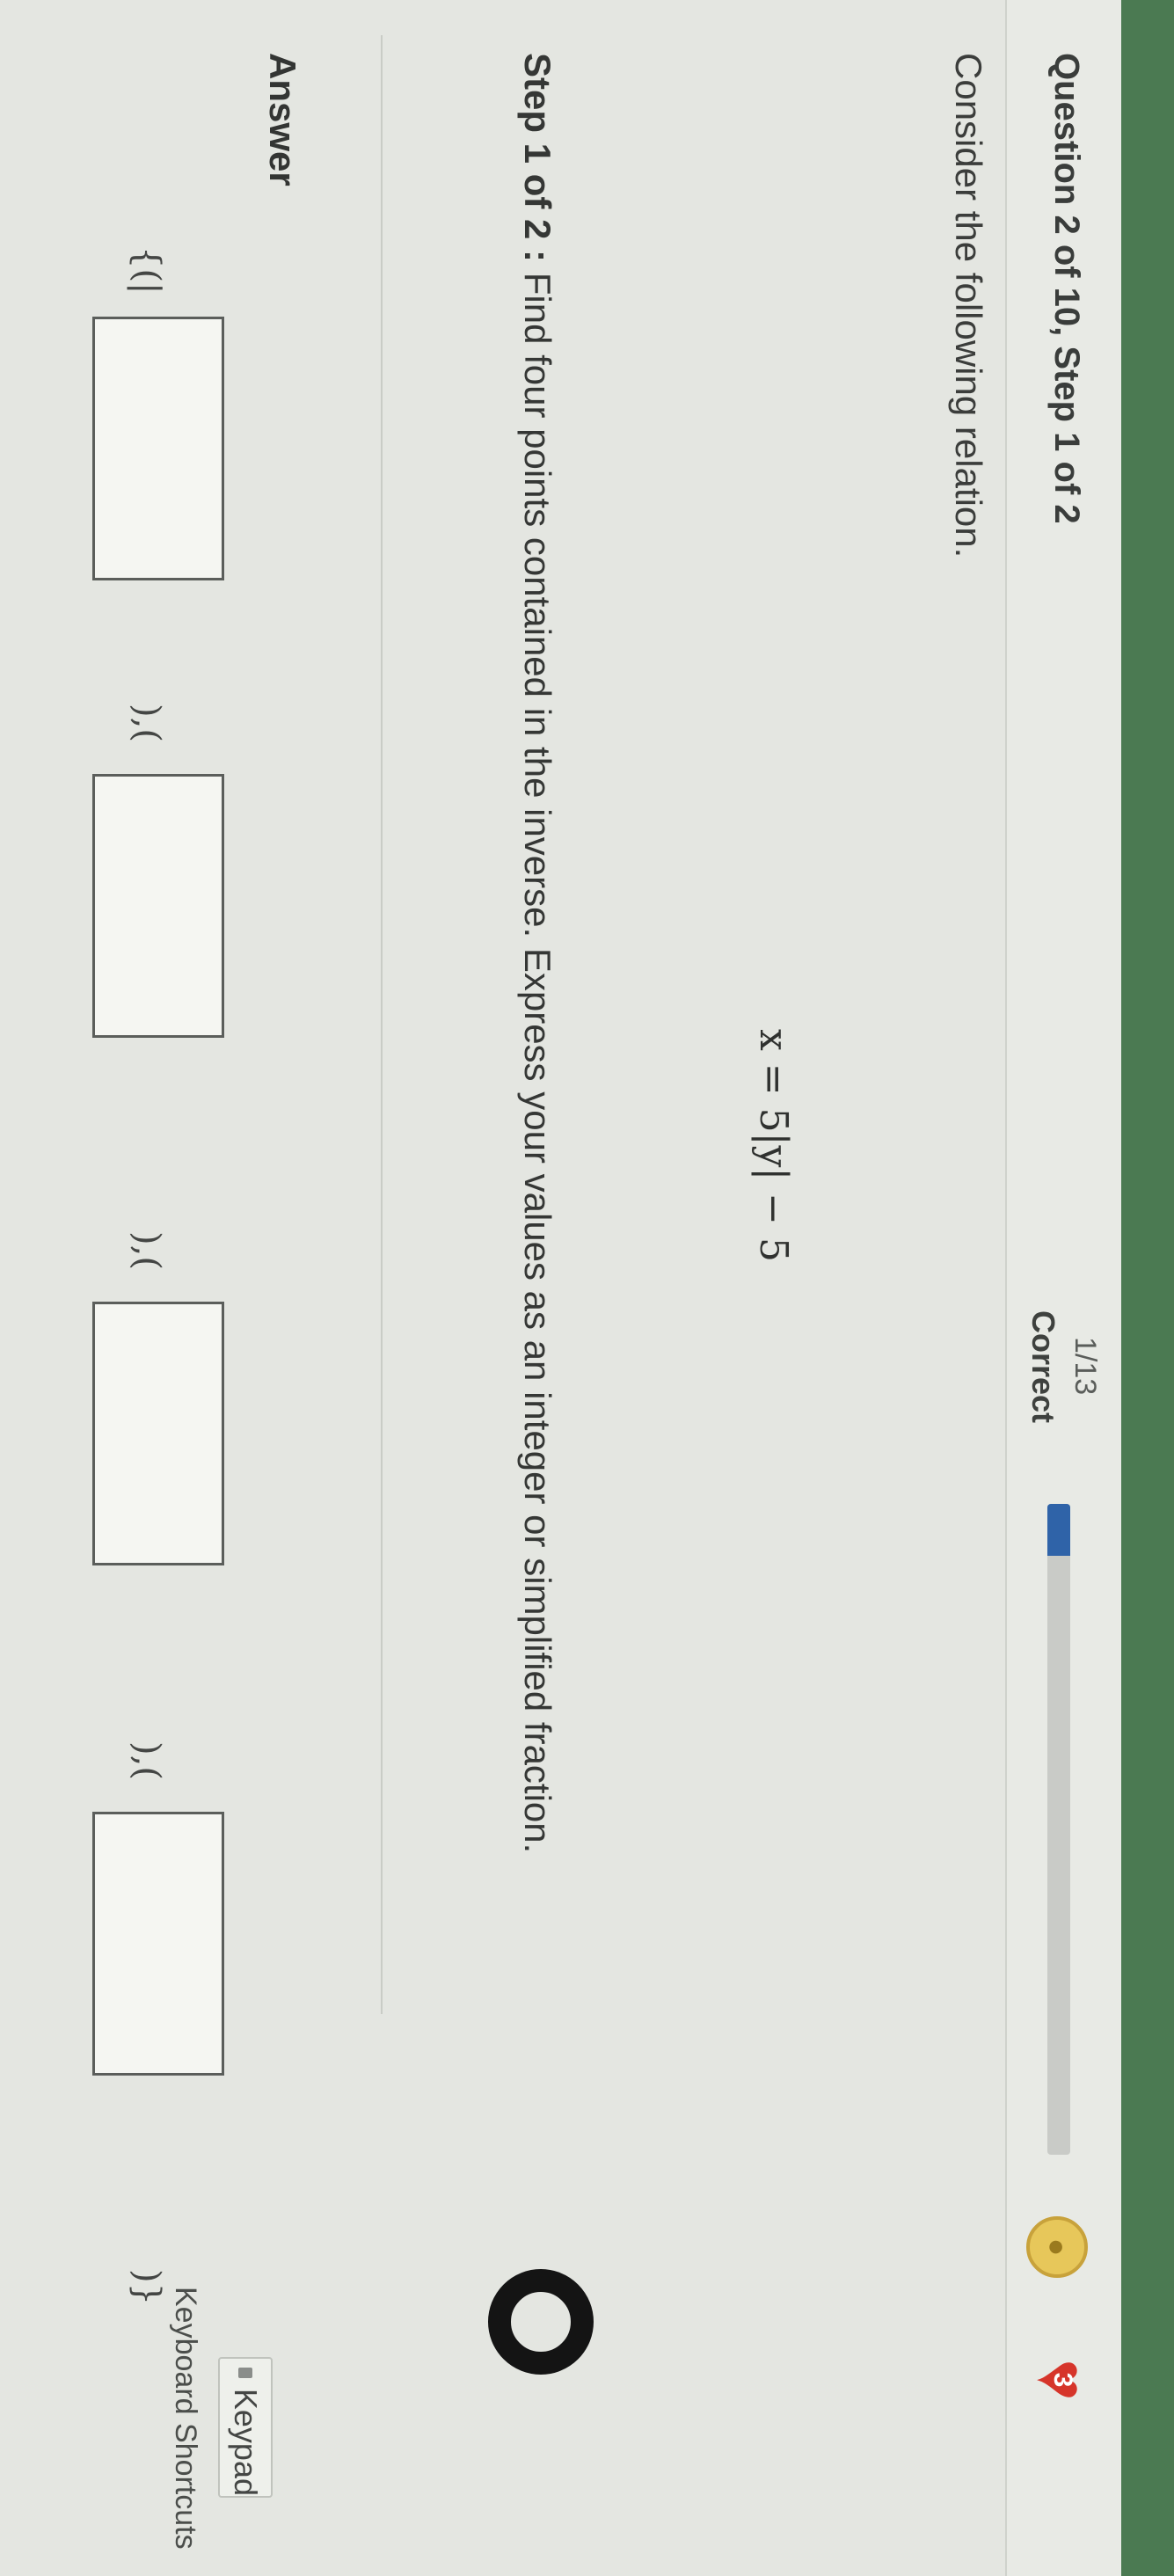 Image resolution: width=1174 pixels, height=2576 pixels. Describe the element at coordinates (1066, 288) in the screenshot. I see `question-title: Question 2 of 10, Step 1 of 2` at that location.